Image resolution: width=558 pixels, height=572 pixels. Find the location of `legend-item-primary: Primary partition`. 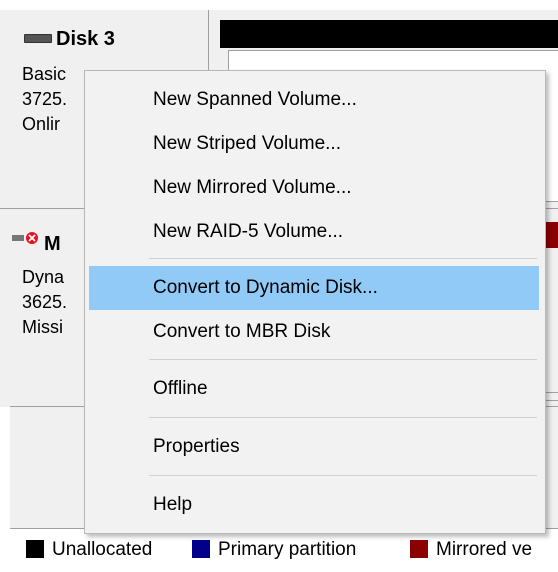

legend-item-primary: Primary partition is located at coordinates (274, 550).